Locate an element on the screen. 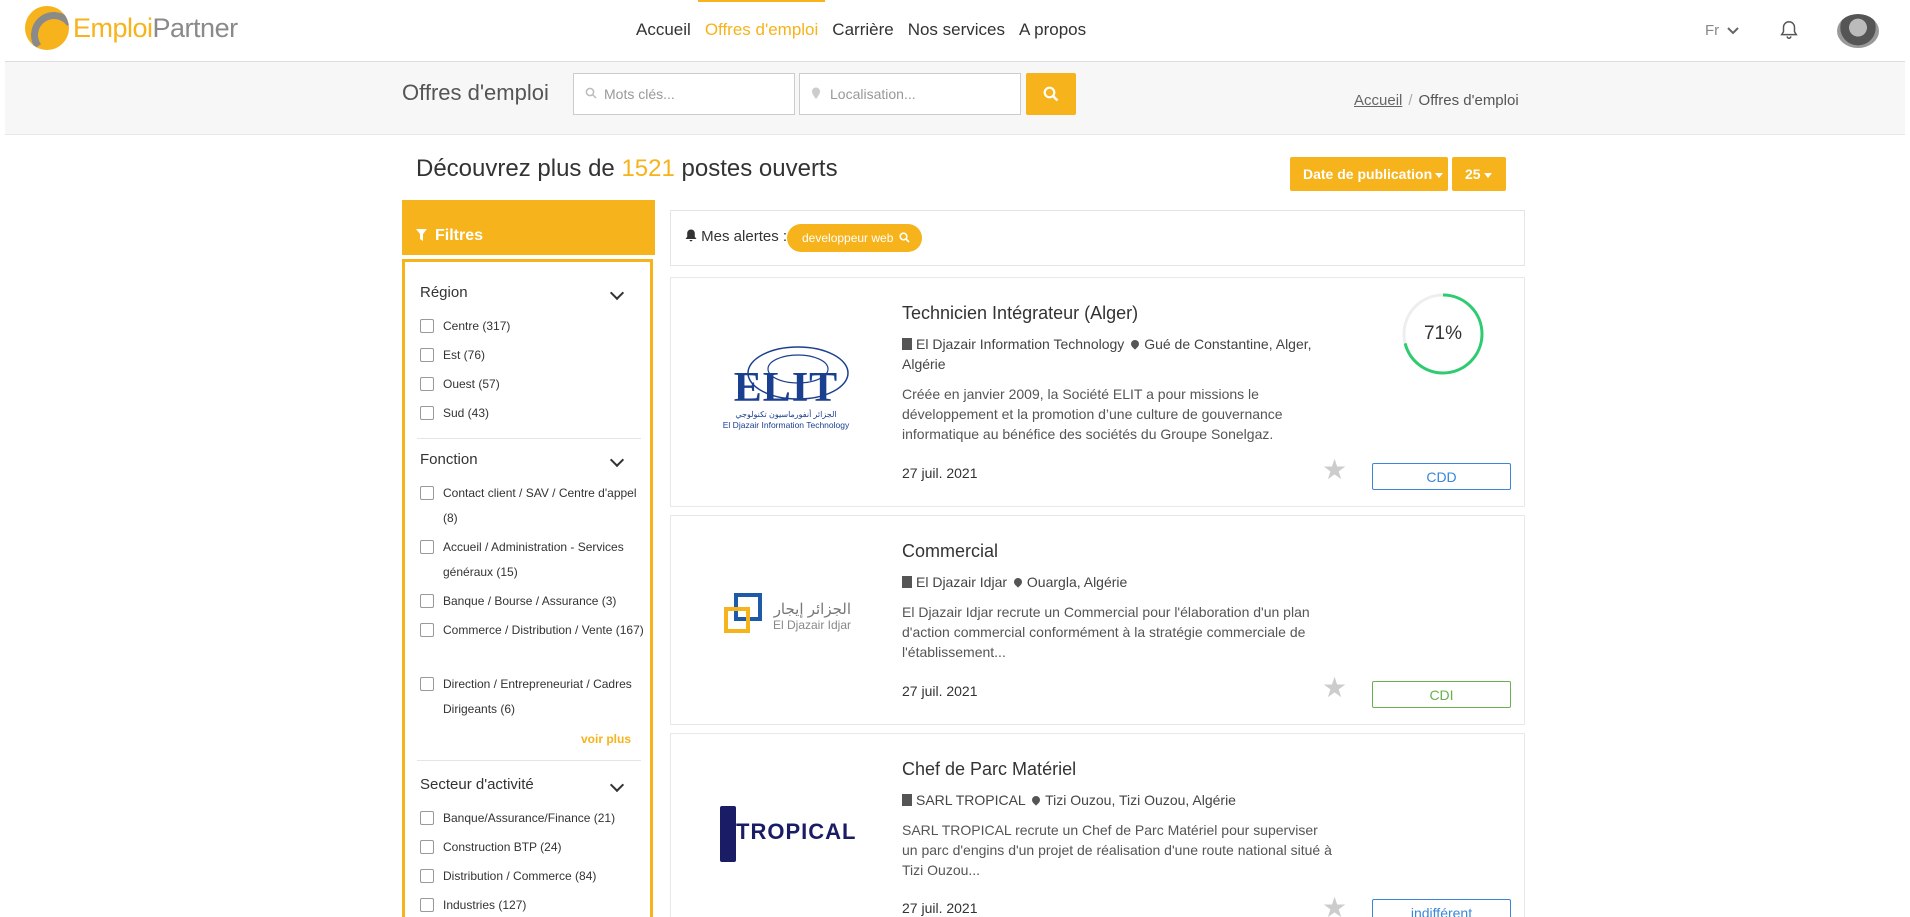  per-page-dropdown-button: 25 is located at coordinates (1479, 174).